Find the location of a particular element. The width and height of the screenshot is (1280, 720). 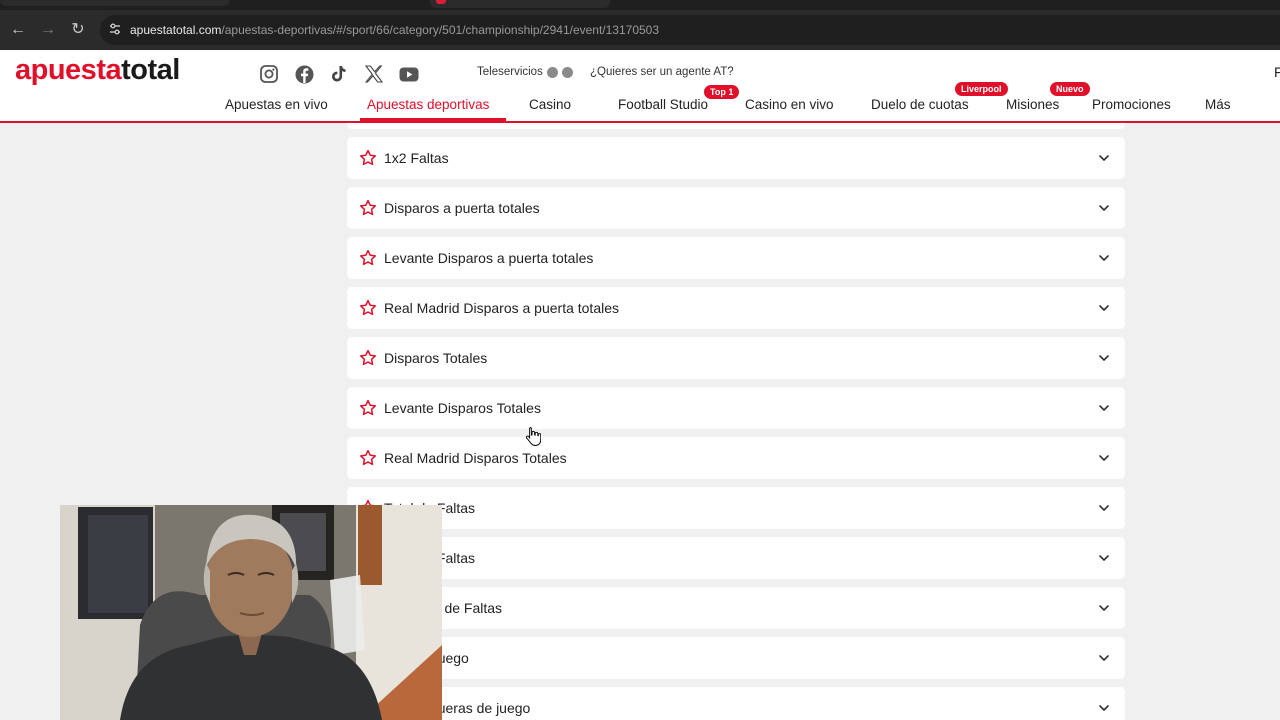

x-icon is located at coordinates (374, 74).